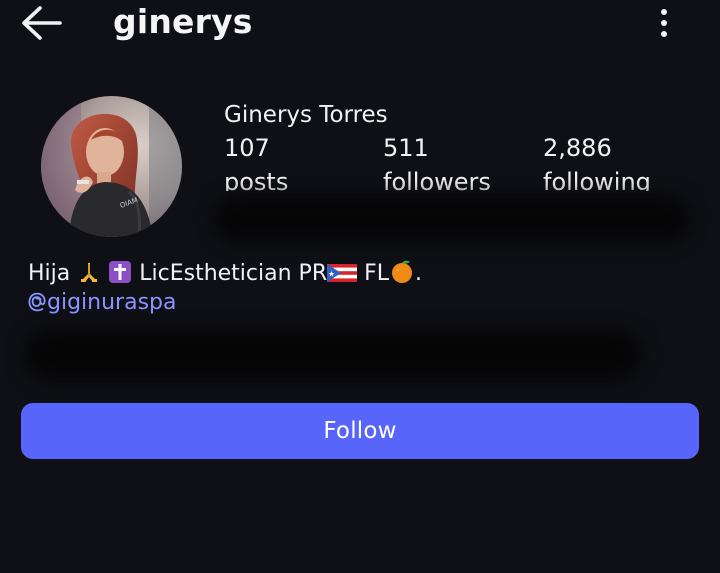 The image size is (720, 573). What do you see at coordinates (49, 273) in the screenshot?
I see `bio-word: Hija` at bounding box center [49, 273].